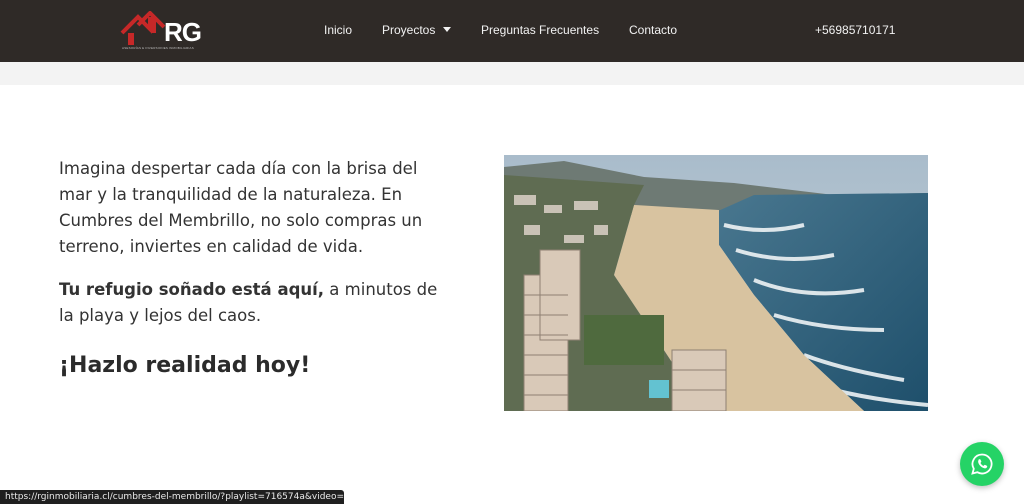 The height and width of the screenshot is (504, 1024). Describe the element at coordinates (143, 28) in the screenshot. I see `house-roof-icon` at that location.